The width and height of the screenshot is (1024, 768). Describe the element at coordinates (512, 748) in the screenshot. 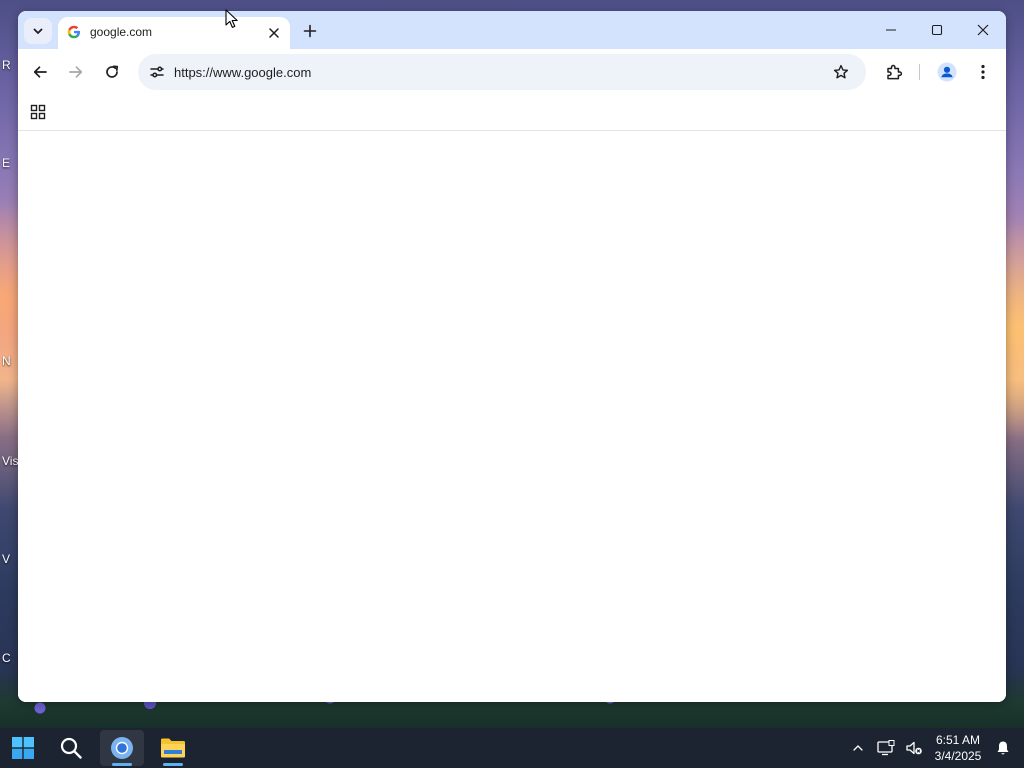

I see `taskbar: 6:51 AM 3/4/2025` at that location.